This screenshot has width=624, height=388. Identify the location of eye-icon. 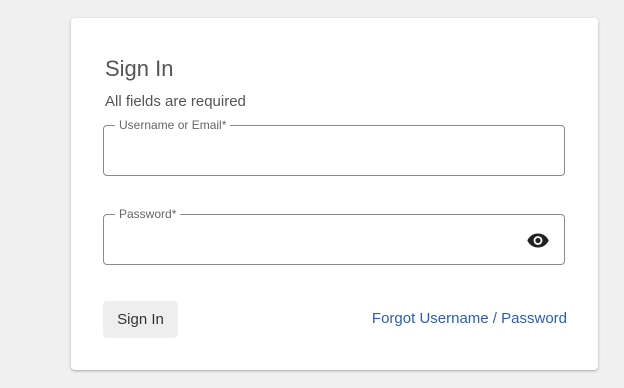
(538, 240).